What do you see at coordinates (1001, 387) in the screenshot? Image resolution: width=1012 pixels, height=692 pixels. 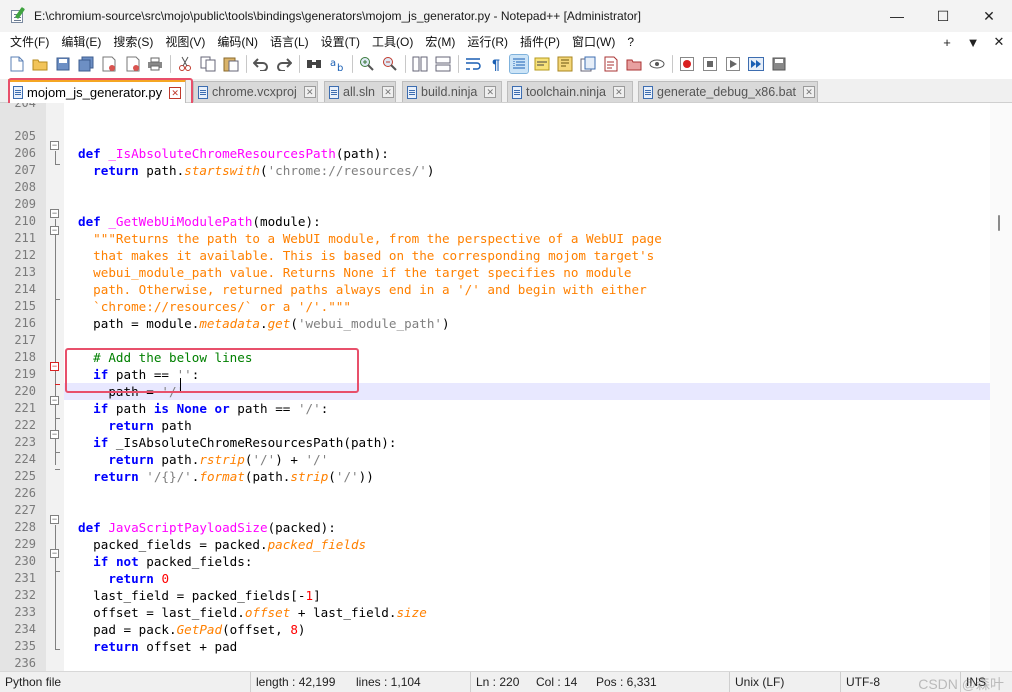 I see `vertical-scrollbar` at bounding box center [1001, 387].